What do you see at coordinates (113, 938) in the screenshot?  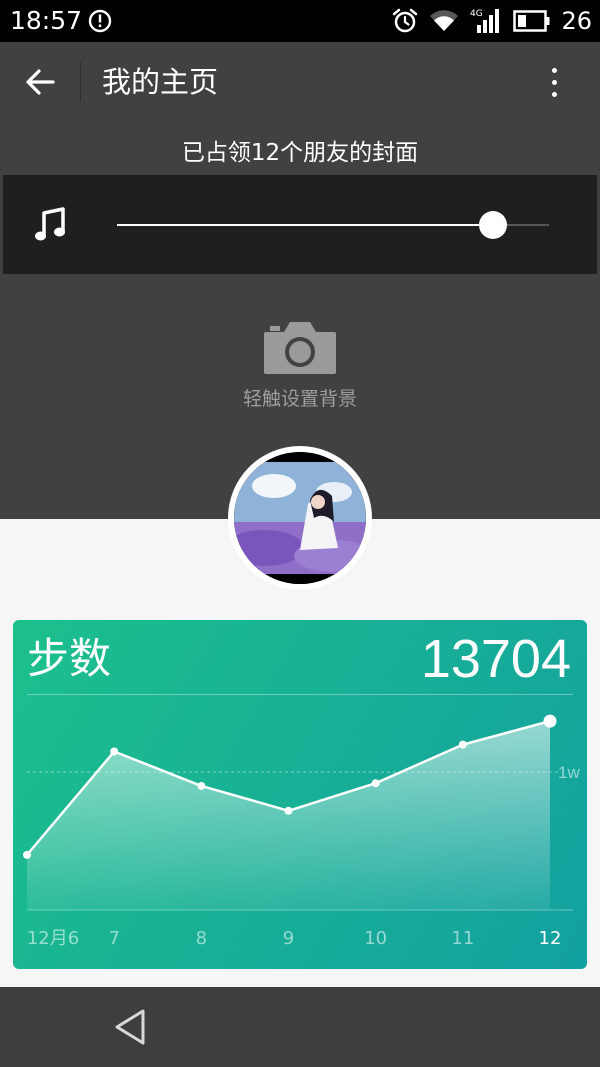 I see `chart-x-tick-label: 7` at bounding box center [113, 938].